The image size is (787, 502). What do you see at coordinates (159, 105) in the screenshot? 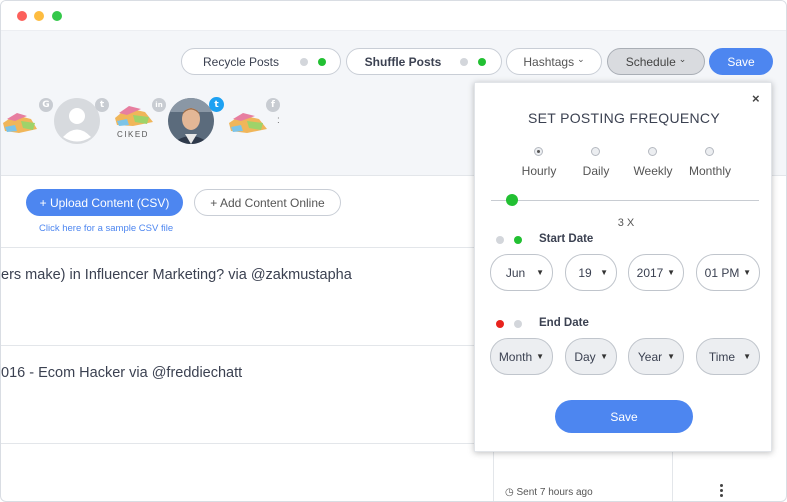
I see `linkedin-icon: in` at bounding box center [159, 105].